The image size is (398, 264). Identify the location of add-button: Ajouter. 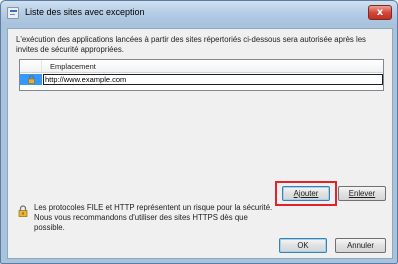
(306, 193).